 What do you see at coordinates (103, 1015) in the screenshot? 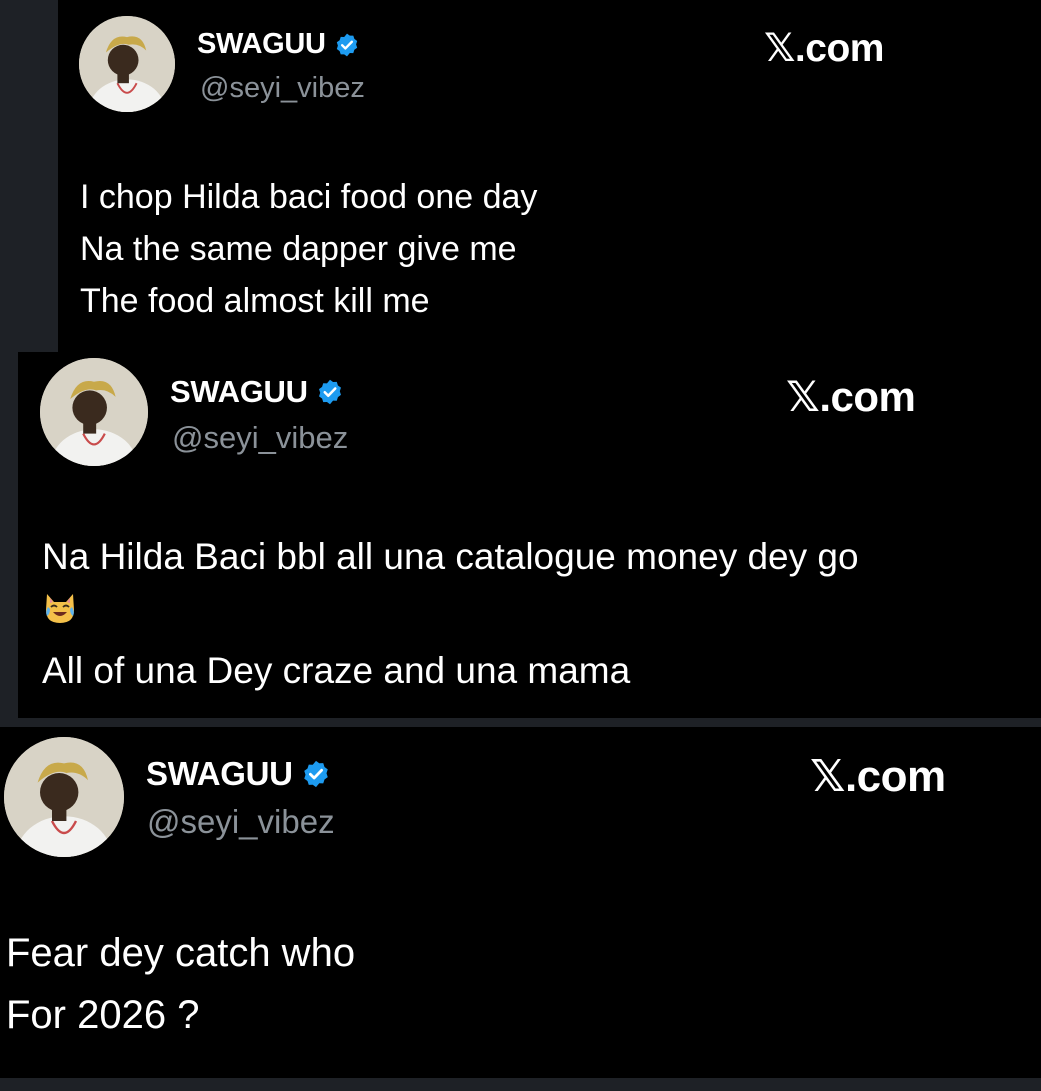
I see `tweet-text-line: For 2026 ?` at bounding box center [103, 1015].